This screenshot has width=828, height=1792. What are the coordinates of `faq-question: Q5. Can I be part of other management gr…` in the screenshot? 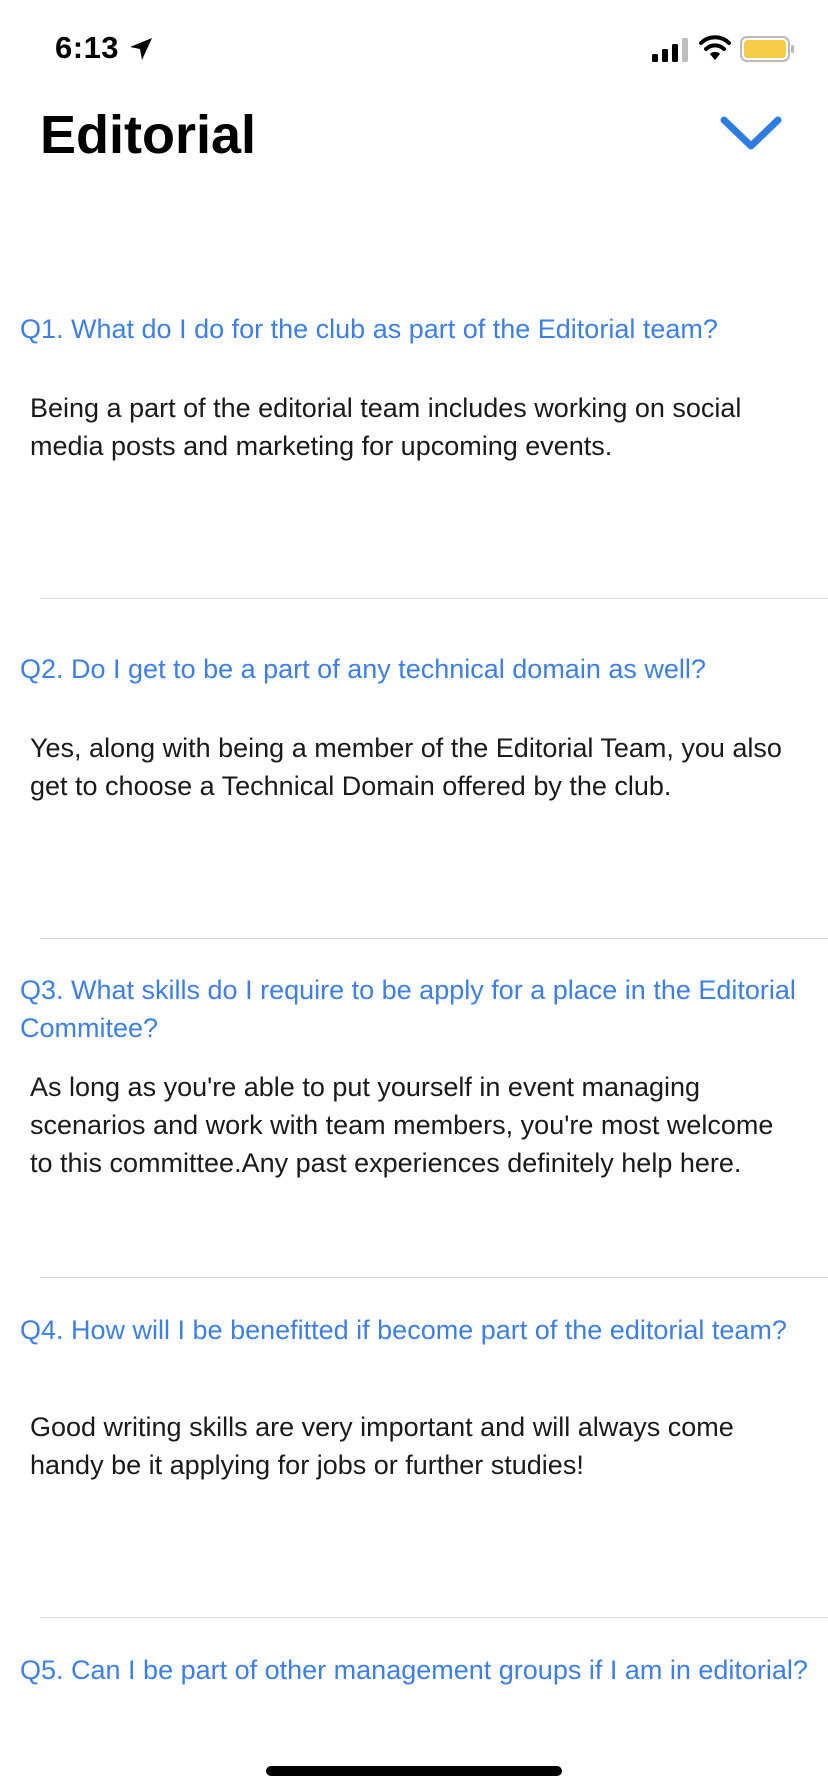 It's located at (415, 1670).